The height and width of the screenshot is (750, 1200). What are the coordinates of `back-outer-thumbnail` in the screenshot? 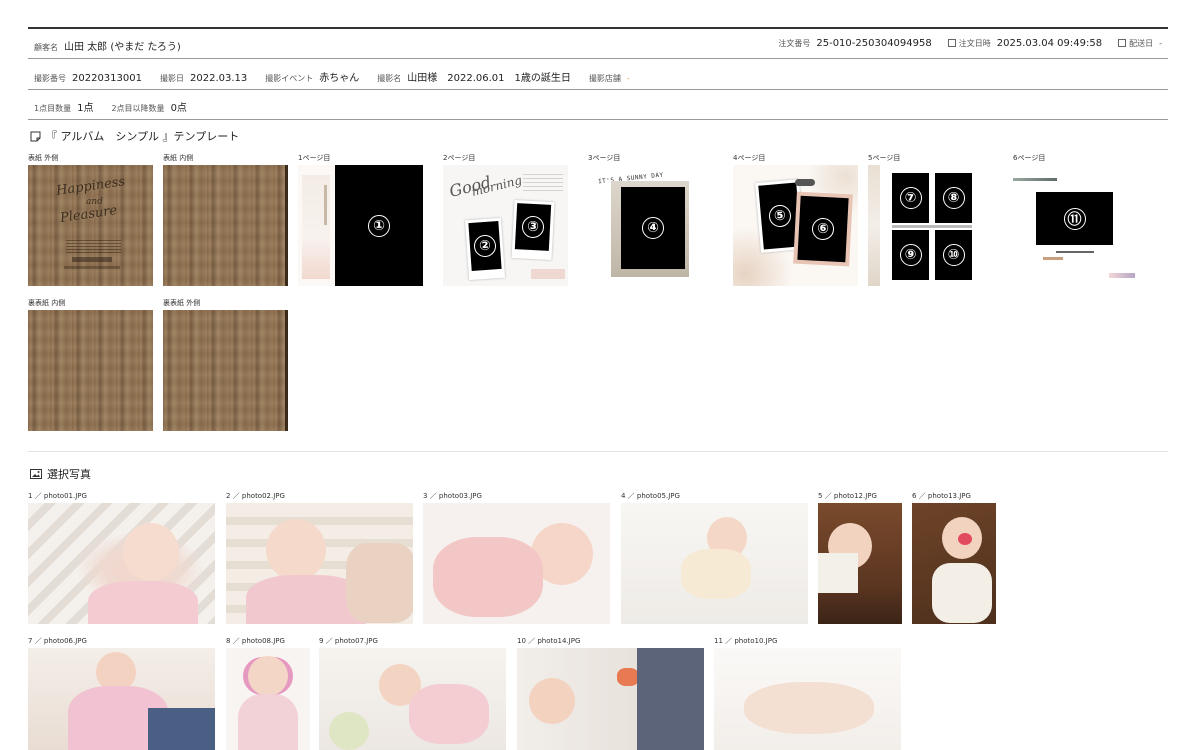 It's located at (225, 370).